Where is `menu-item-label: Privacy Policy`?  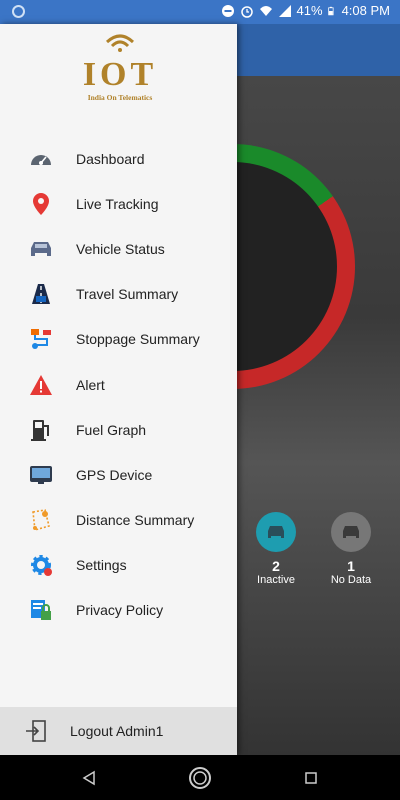
menu-item-label: Privacy Policy is located at coordinates (120, 610).